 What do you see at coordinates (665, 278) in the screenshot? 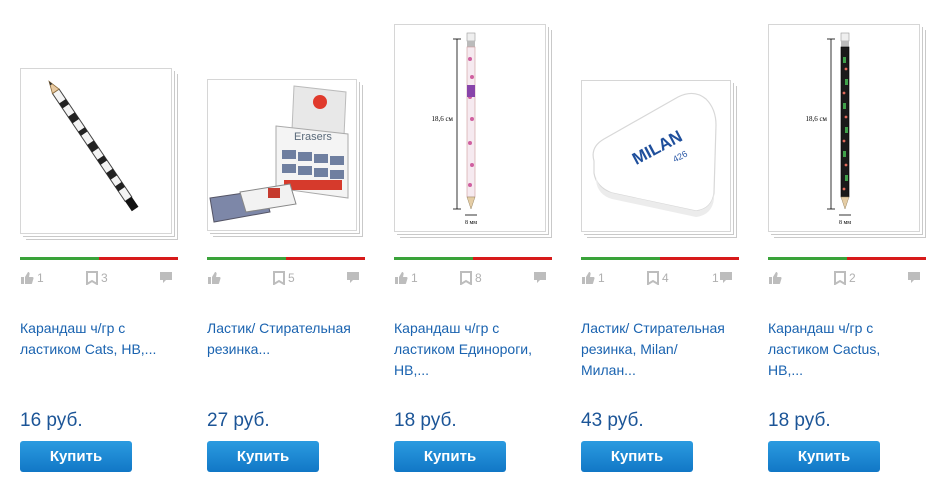
I see `bookmarks-count: 4` at bounding box center [665, 278].